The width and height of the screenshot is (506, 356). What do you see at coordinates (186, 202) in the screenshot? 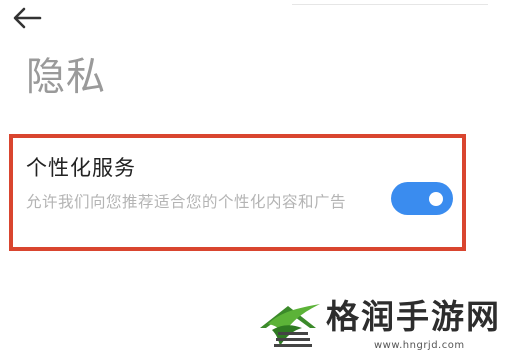
I see `personalized-service-description: 允许我们向您推荐适合您的个性化内容和广告` at bounding box center [186, 202].